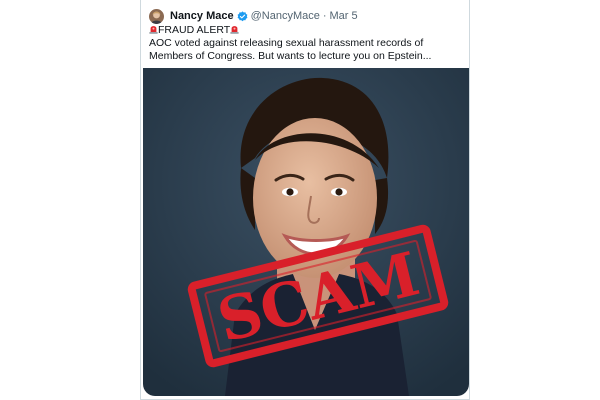  I want to click on alert-line: FRAUD ALERT, so click(308, 30).